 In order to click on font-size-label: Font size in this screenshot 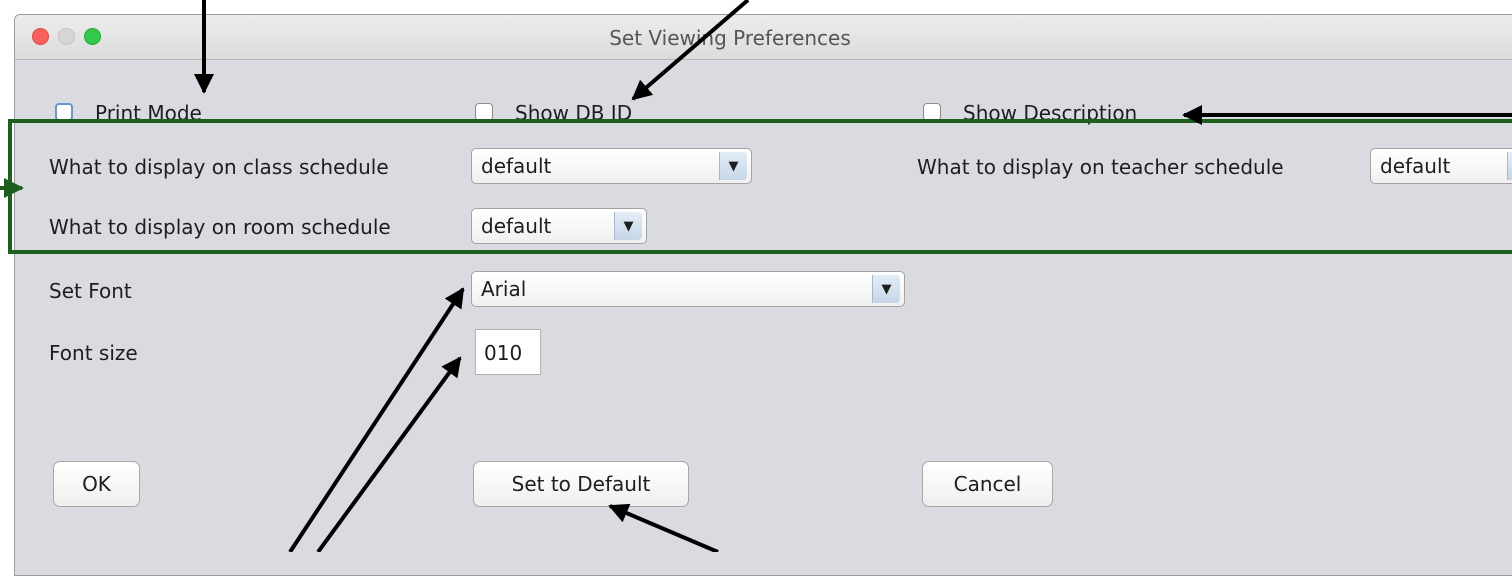, I will do `click(93, 353)`.